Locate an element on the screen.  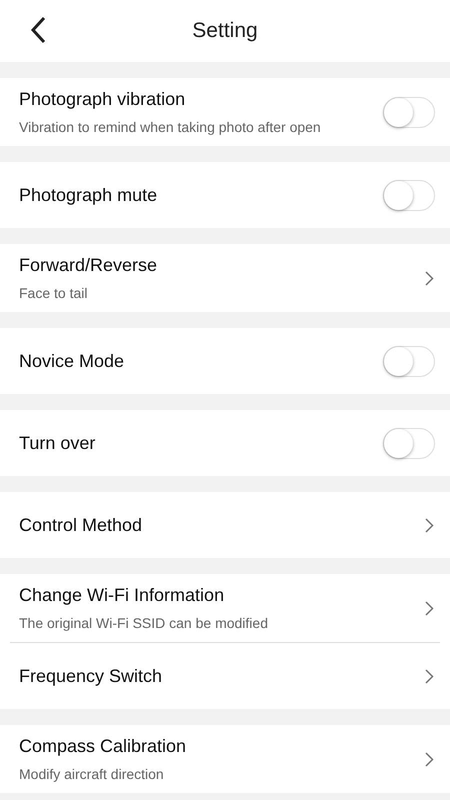
setting-description: Vibration to remind when taking photo after open is located at coordinates (170, 127).